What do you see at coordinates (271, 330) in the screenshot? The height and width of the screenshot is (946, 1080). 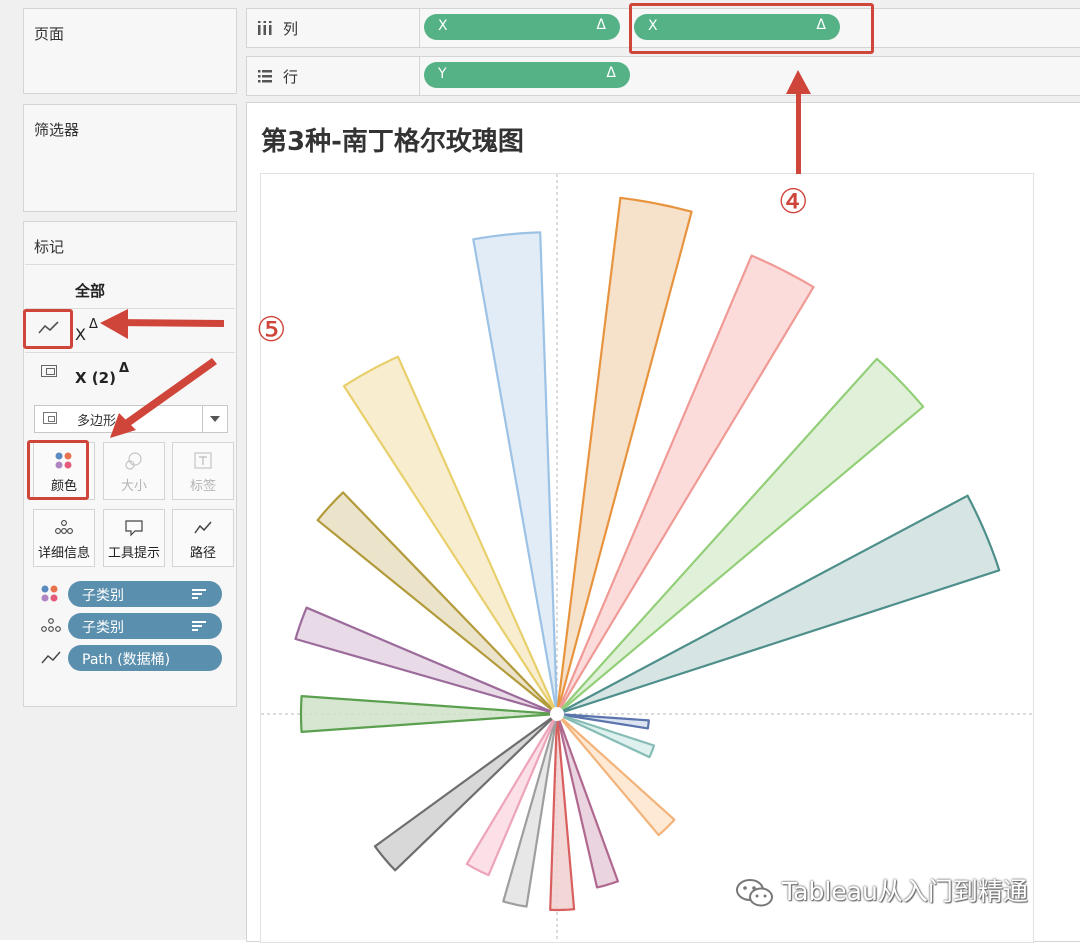 I see `step-5-annotation: ⑤` at bounding box center [271, 330].